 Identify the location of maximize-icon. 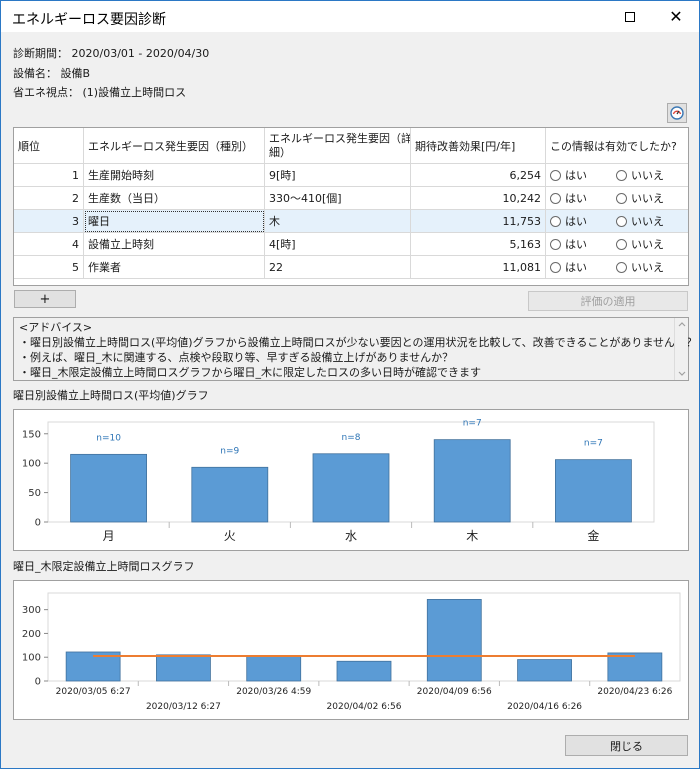
(630, 16).